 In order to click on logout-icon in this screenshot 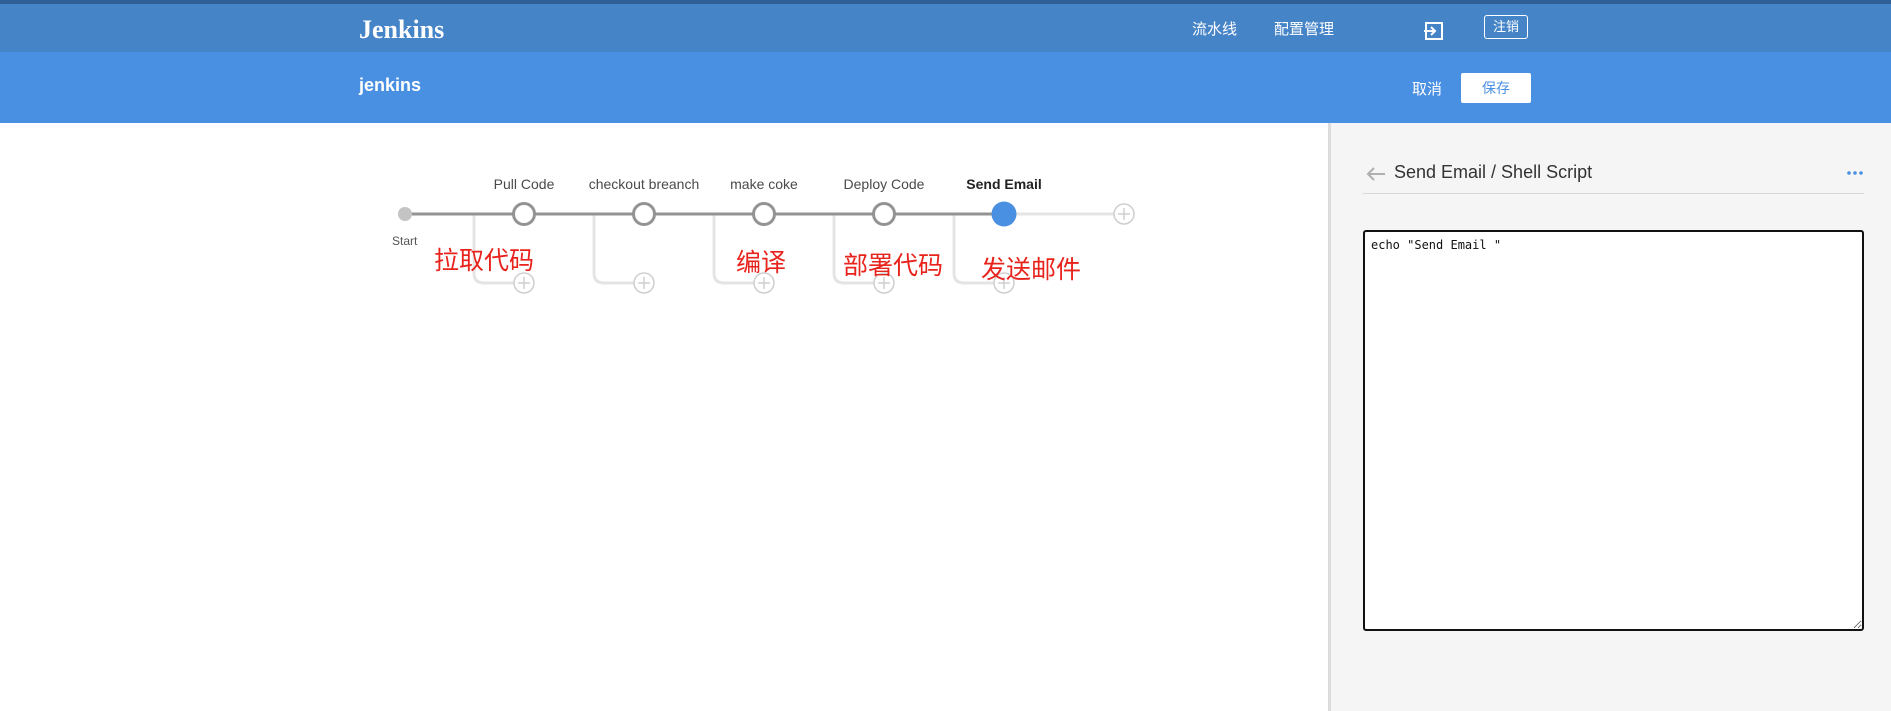, I will do `click(1434, 31)`.